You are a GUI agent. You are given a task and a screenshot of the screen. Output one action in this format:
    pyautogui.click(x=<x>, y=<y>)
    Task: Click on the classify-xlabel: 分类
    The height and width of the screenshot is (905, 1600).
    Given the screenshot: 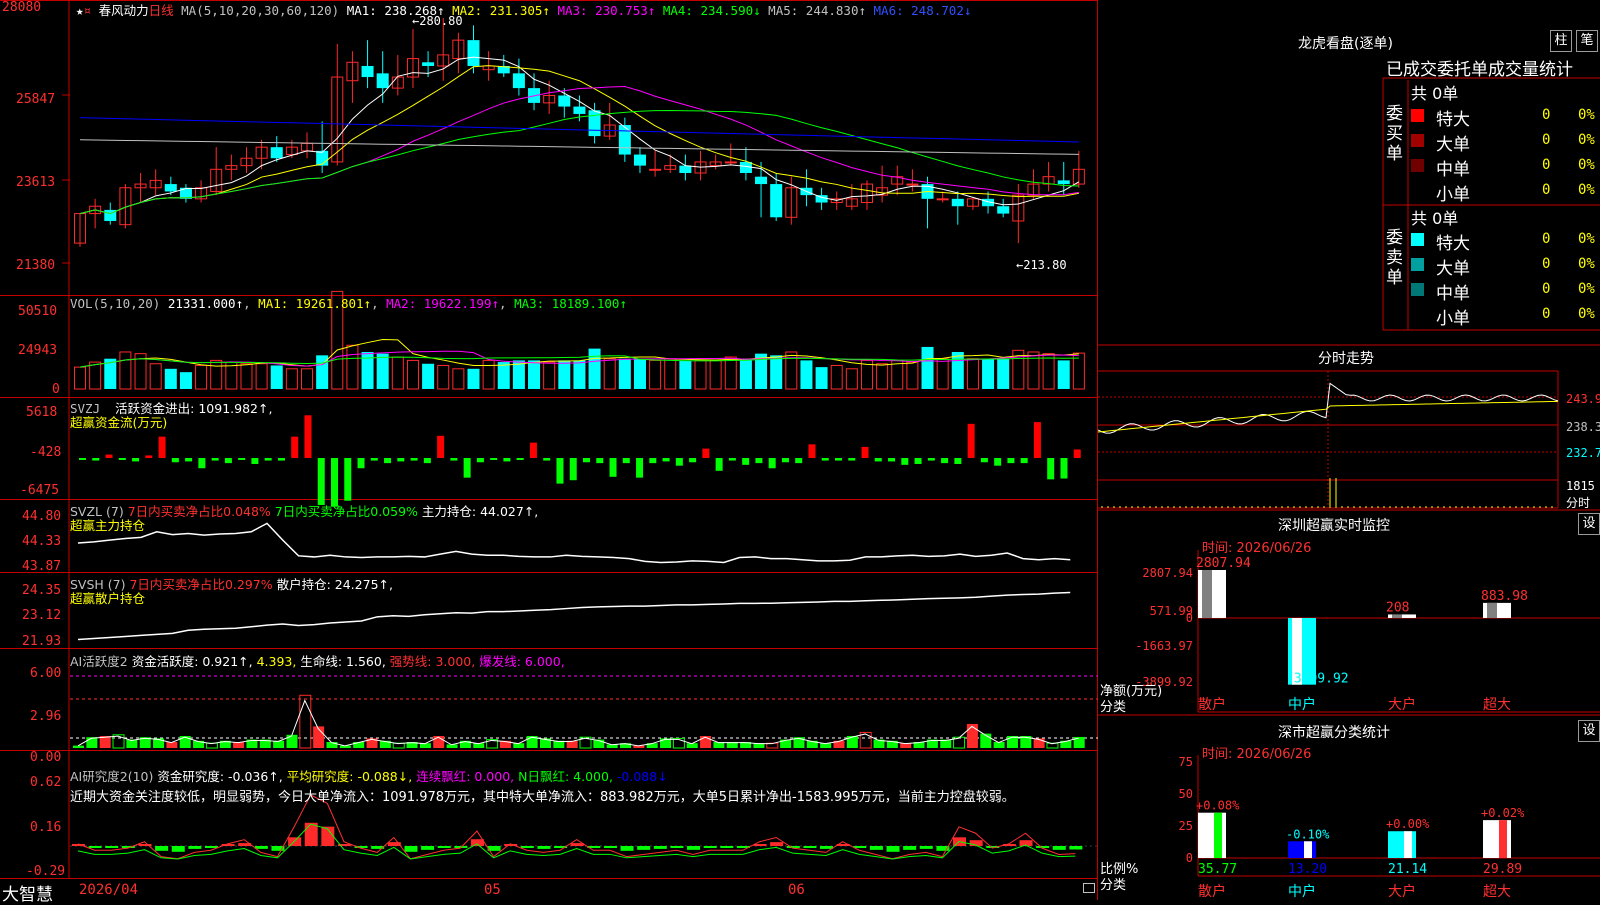 What is the action you would take?
    pyautogui.click(x=1113, y=885)
    